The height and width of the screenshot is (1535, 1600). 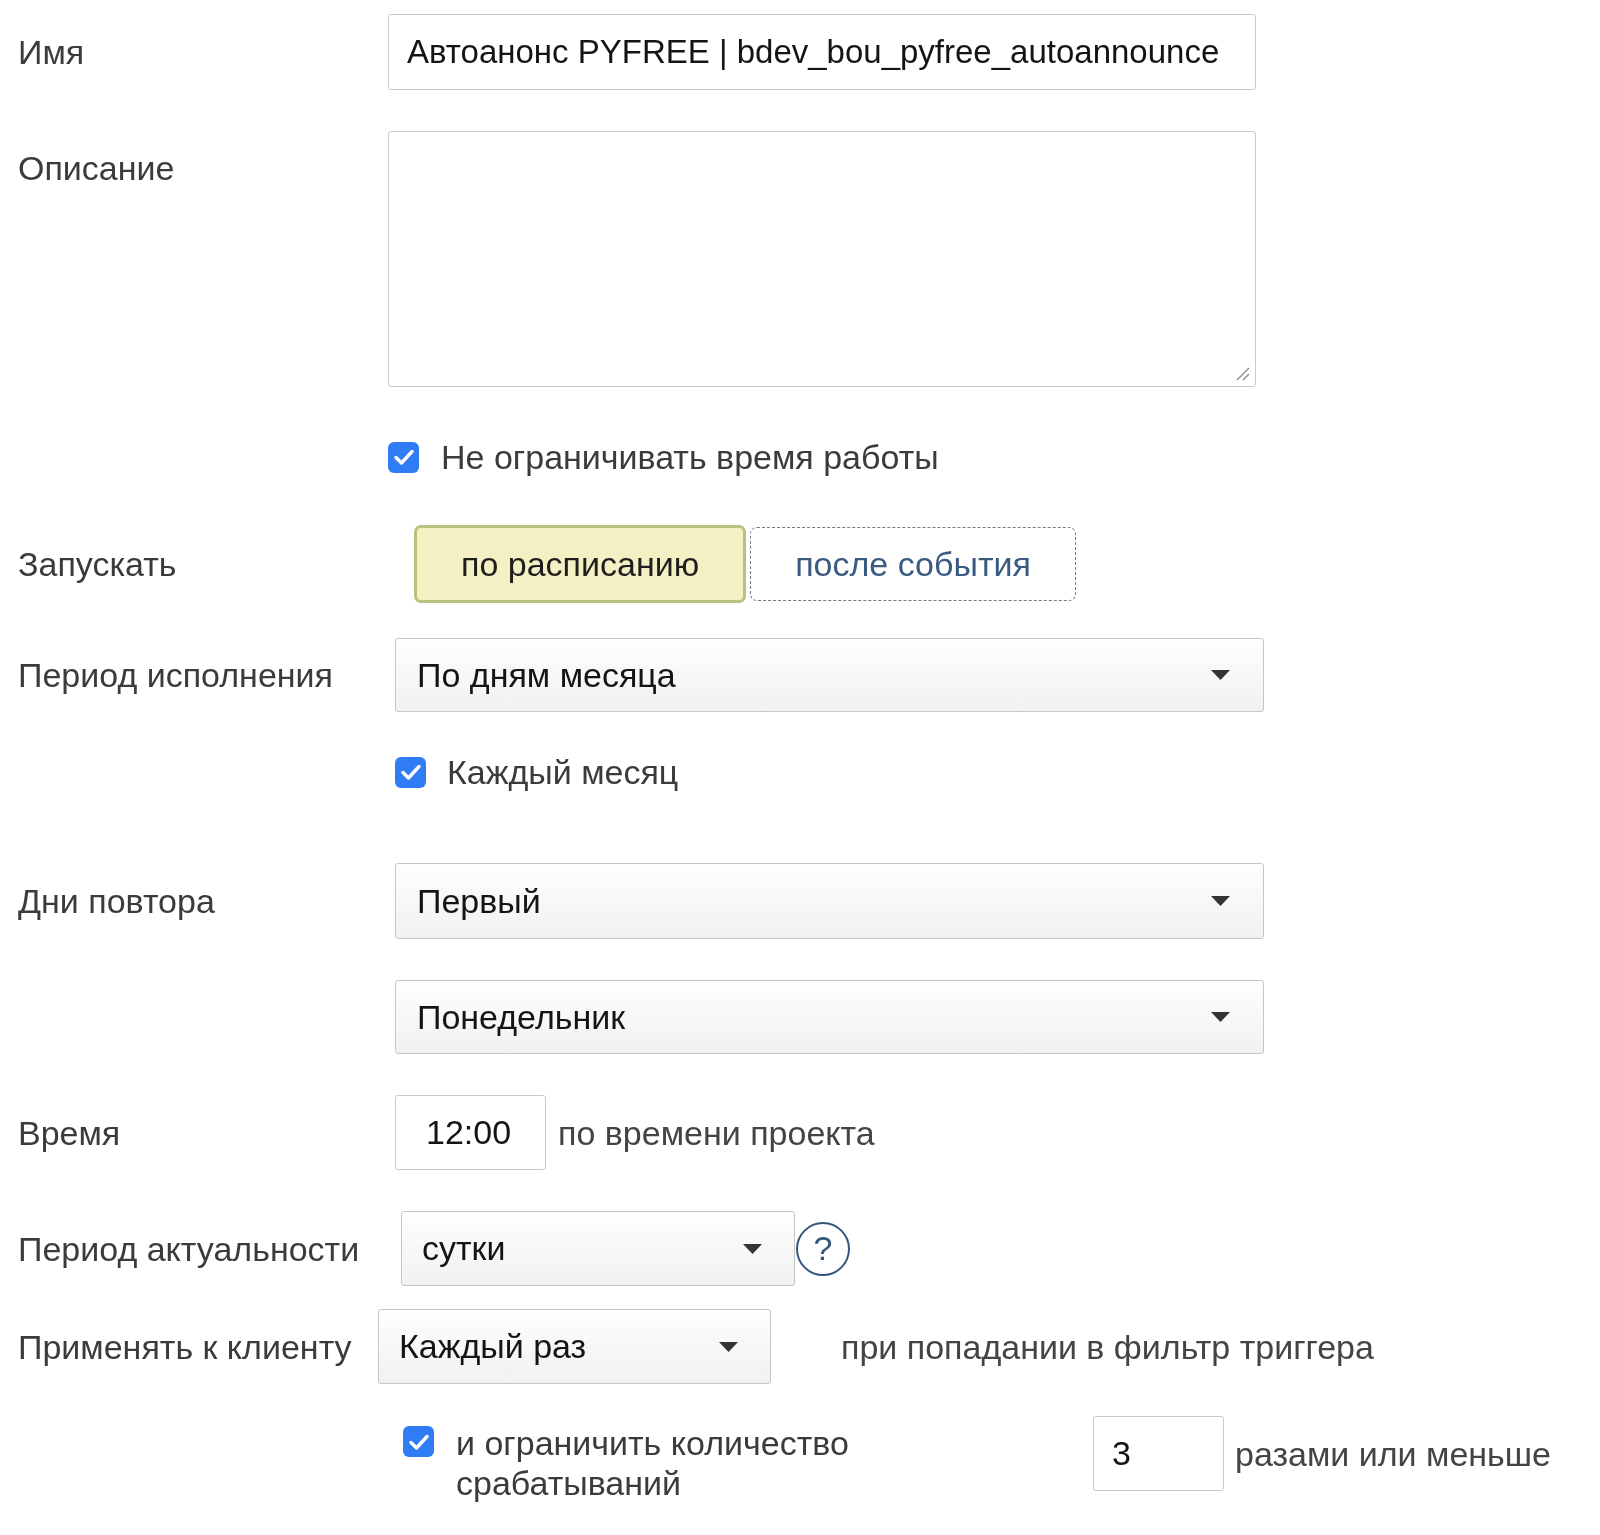 I want to click on segment-tab: после события, so click(x=913, y=564).